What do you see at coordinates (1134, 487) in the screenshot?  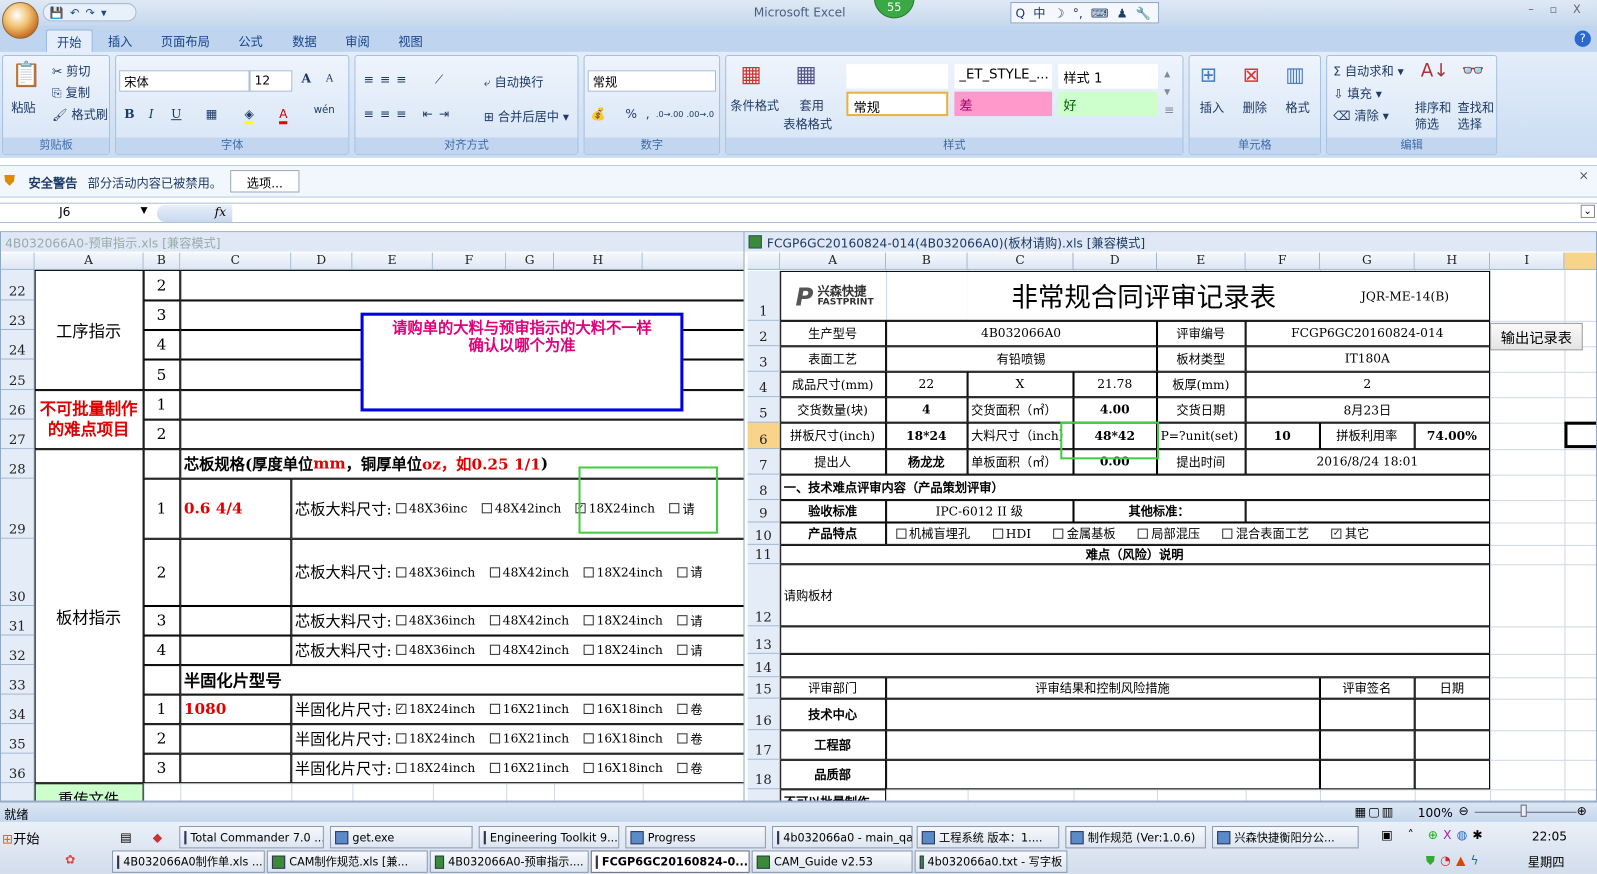 I see `cell: 一、技术难点评审内容（产品策划评审）` at bounding box center [1134, 487].